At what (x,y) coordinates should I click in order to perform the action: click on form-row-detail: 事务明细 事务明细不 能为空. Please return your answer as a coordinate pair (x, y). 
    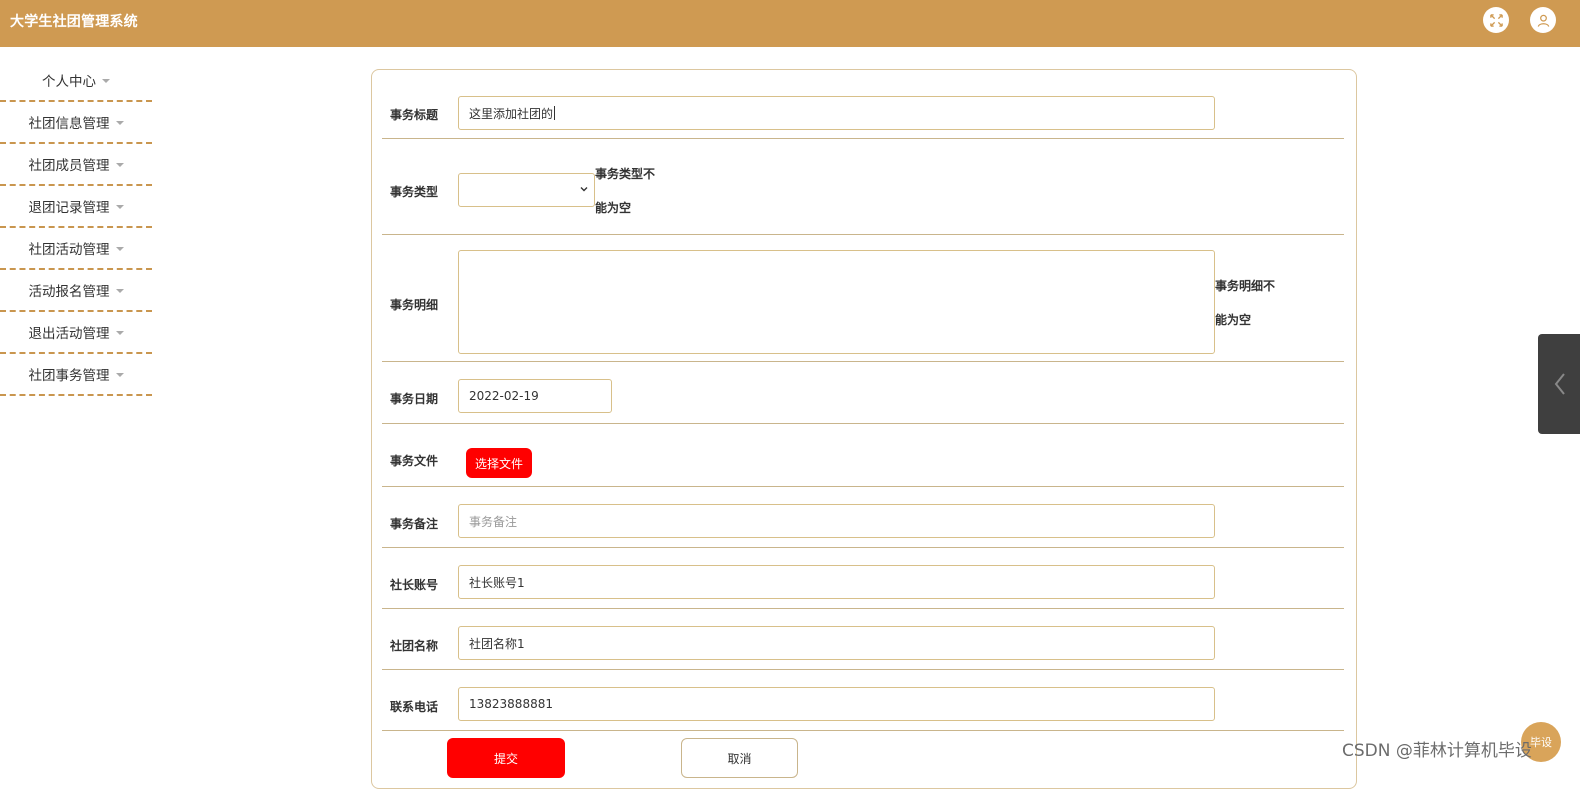
    Looking at the image, I should click on (863, 298).